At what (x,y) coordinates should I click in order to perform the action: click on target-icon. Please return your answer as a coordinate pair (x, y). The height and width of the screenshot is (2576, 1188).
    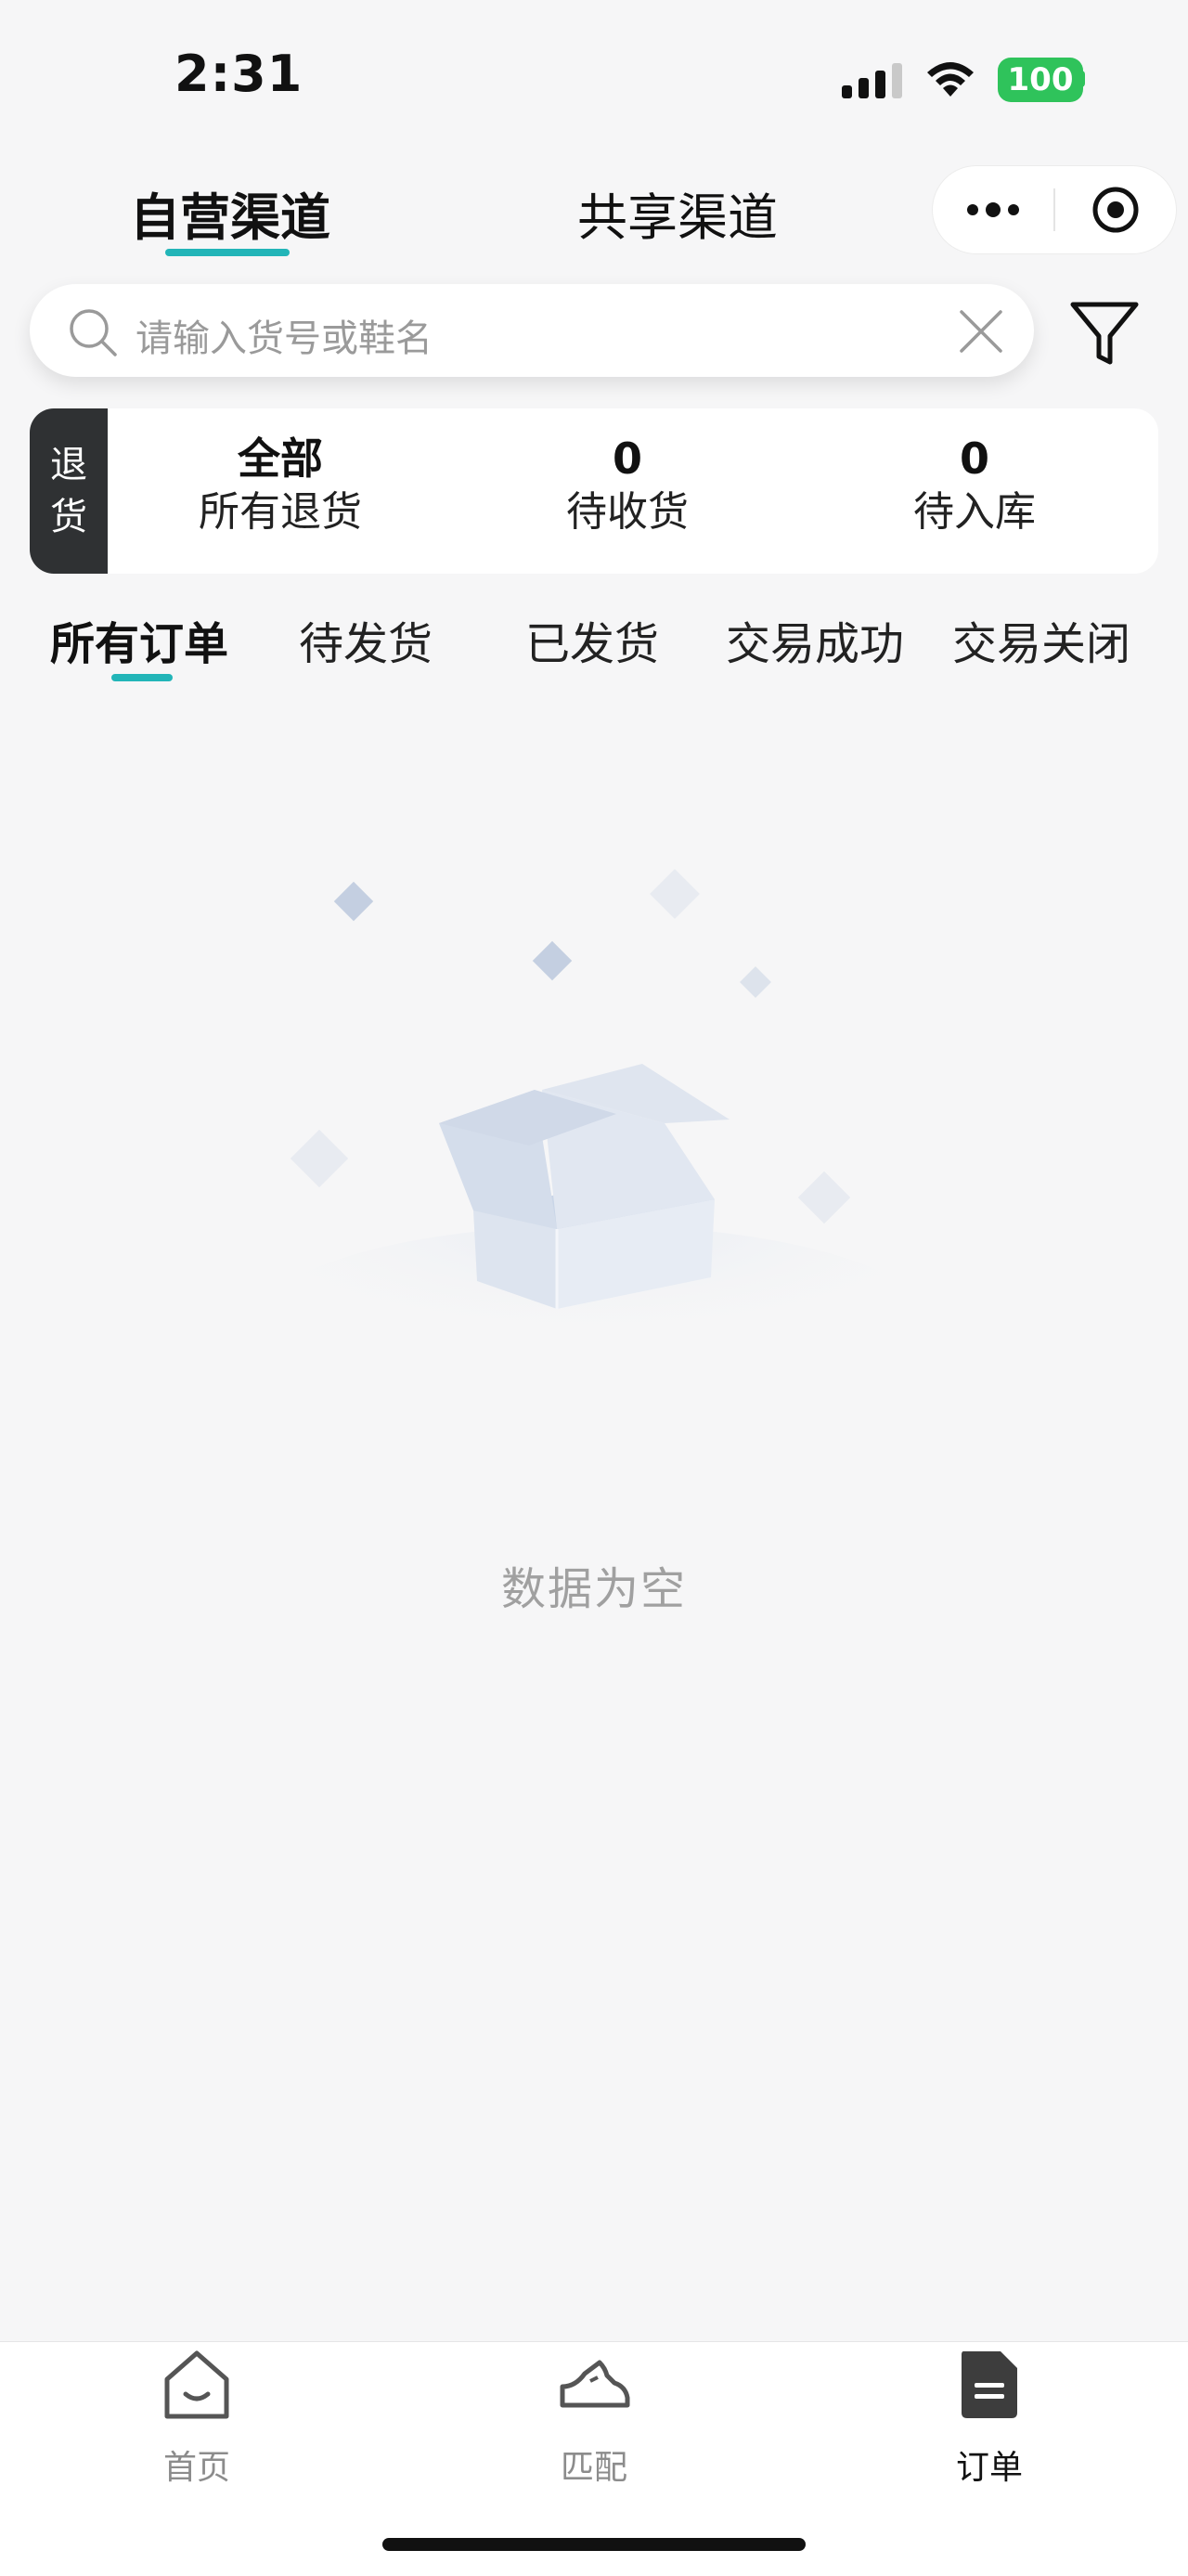
    Looking at the image, I should click on (1115, 210).